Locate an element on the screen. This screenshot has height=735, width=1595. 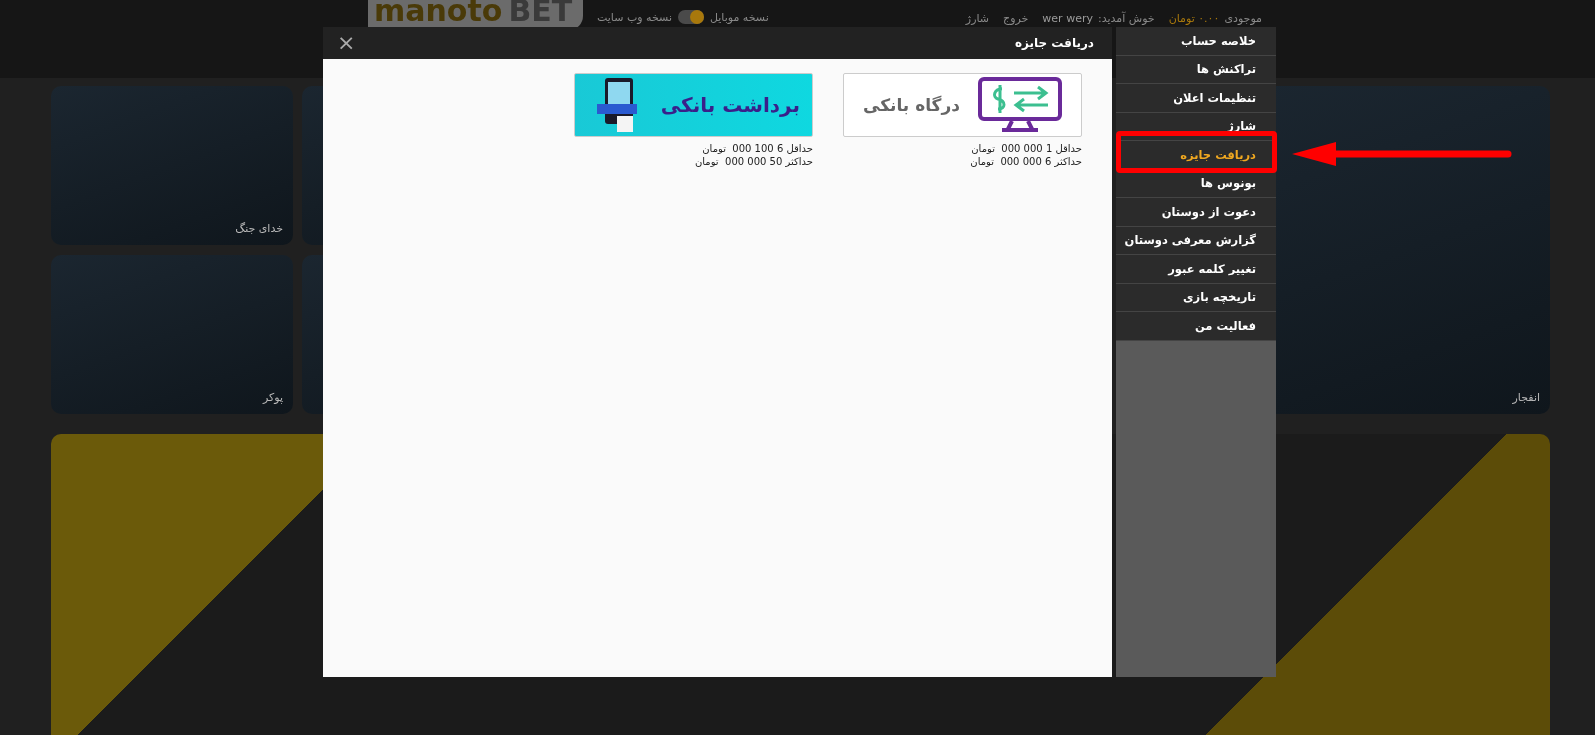
header-link: خروج is located at coordinates (1016, 18).